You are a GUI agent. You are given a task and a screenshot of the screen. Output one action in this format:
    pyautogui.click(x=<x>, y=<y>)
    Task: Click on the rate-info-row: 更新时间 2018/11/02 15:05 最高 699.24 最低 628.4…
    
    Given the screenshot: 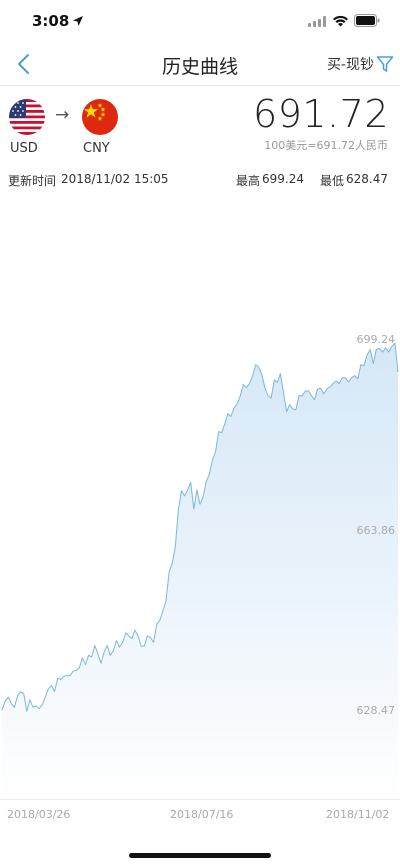 What is the action you would take?
    pyautogui.click(x=200, y=180)
    